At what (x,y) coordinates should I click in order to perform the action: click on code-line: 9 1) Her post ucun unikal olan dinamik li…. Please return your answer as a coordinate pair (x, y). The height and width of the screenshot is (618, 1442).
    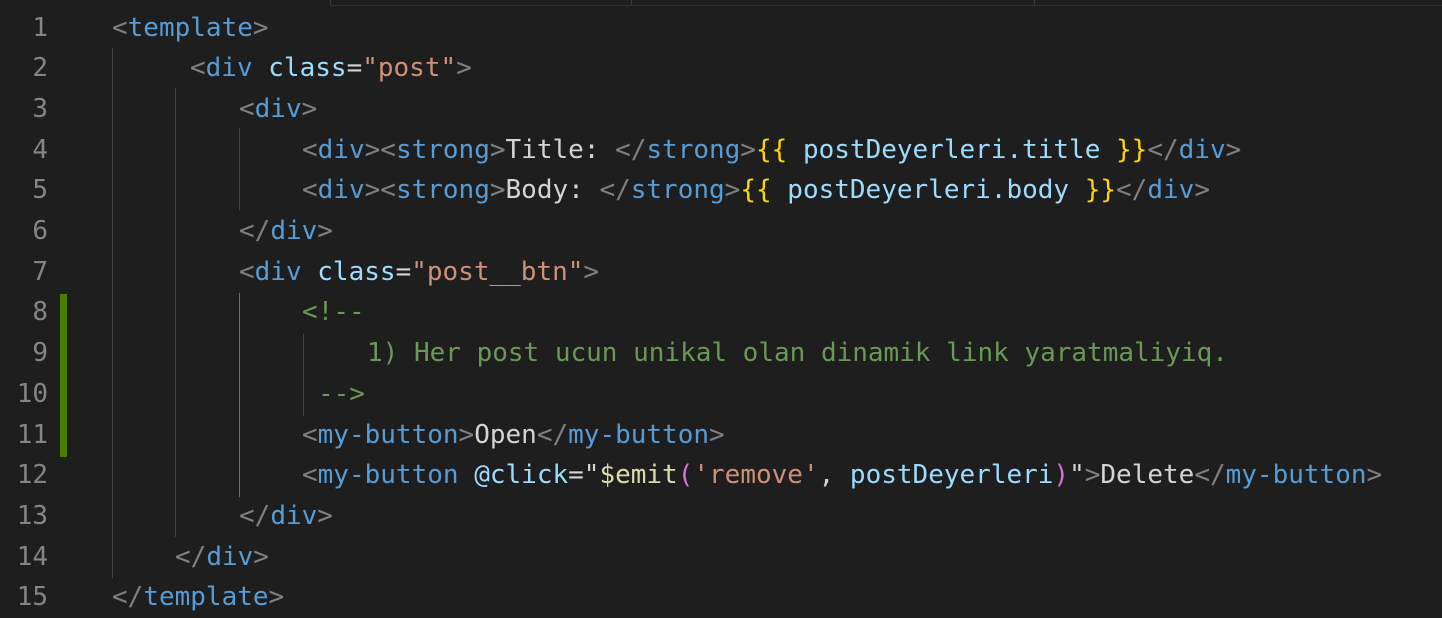
    Looking at the image, I should click on (721, 353).